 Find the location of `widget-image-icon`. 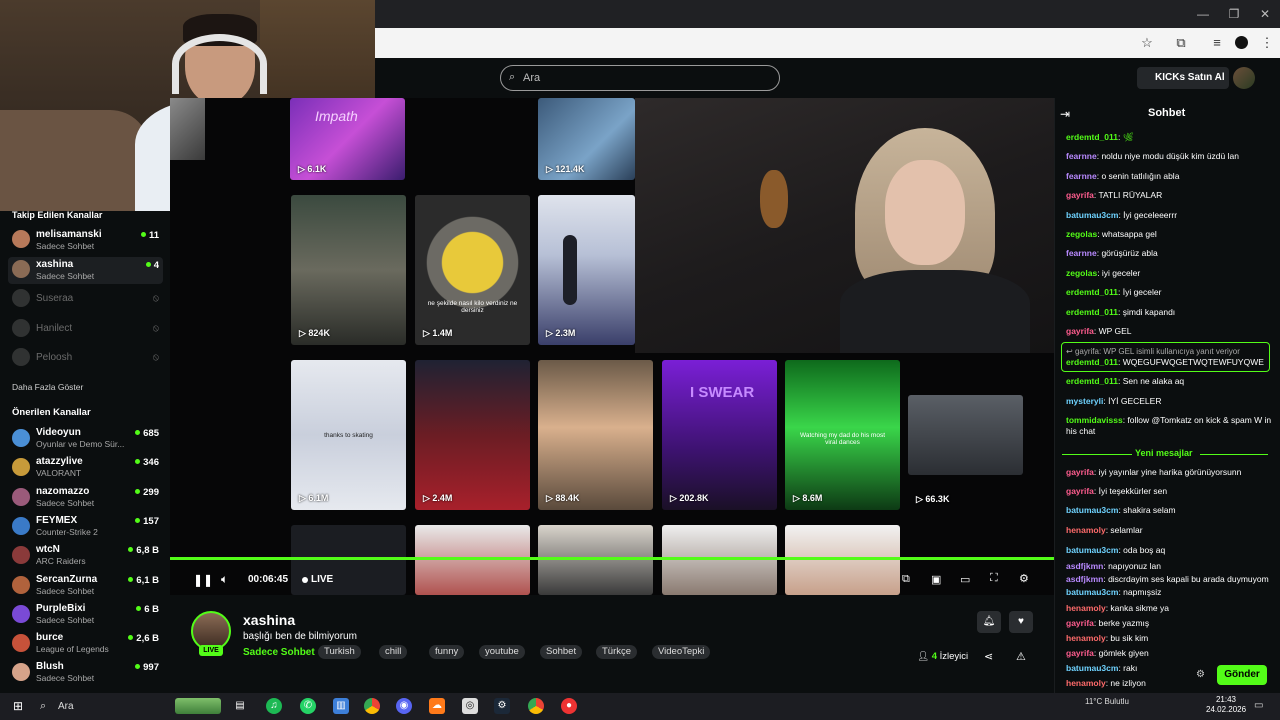

widget-image-icon is located at coordinates (198, 706).